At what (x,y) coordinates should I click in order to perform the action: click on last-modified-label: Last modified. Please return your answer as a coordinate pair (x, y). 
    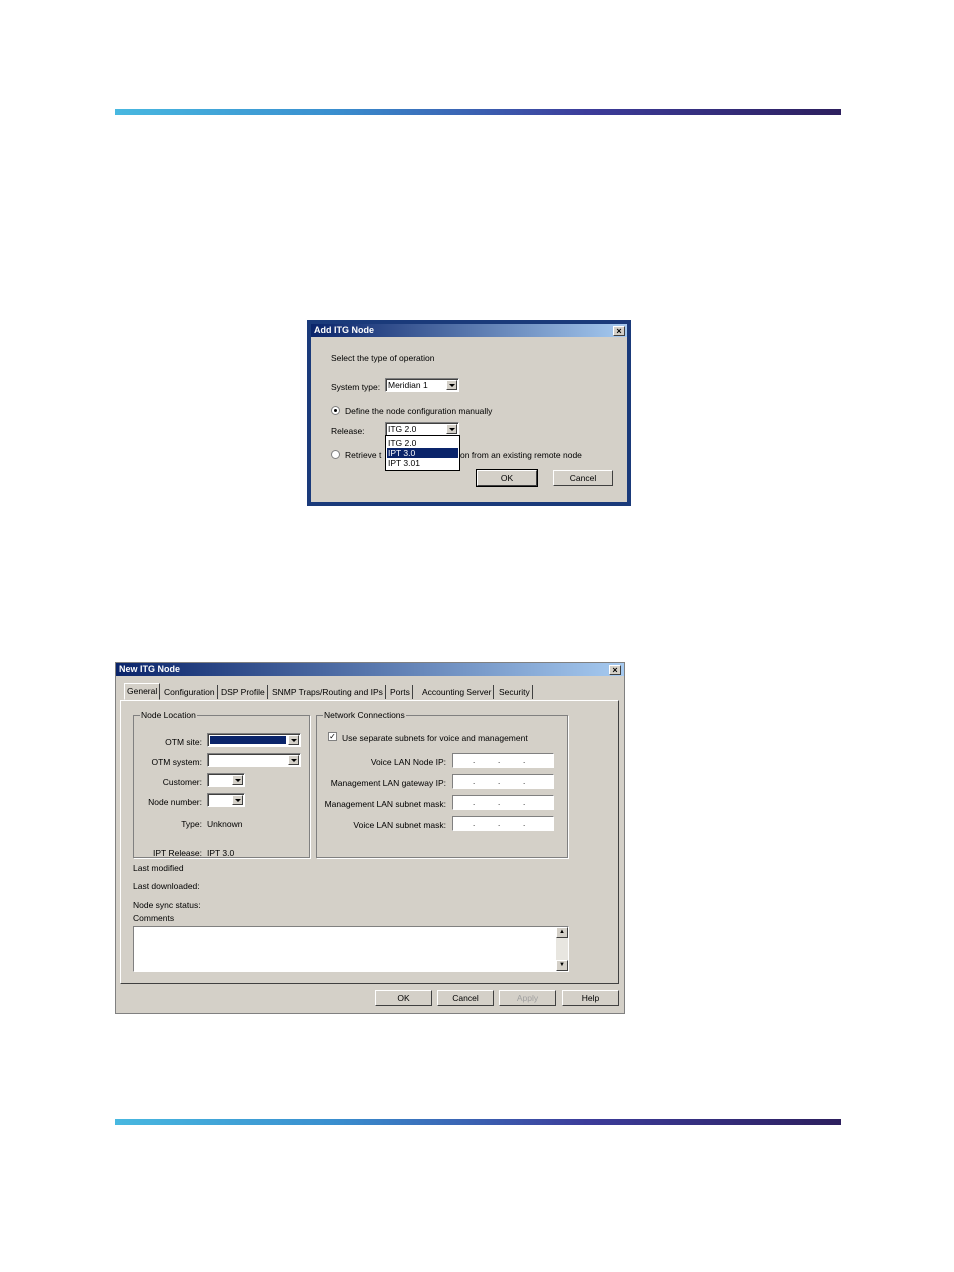
    Looking at the image, I should click on (158, 868).